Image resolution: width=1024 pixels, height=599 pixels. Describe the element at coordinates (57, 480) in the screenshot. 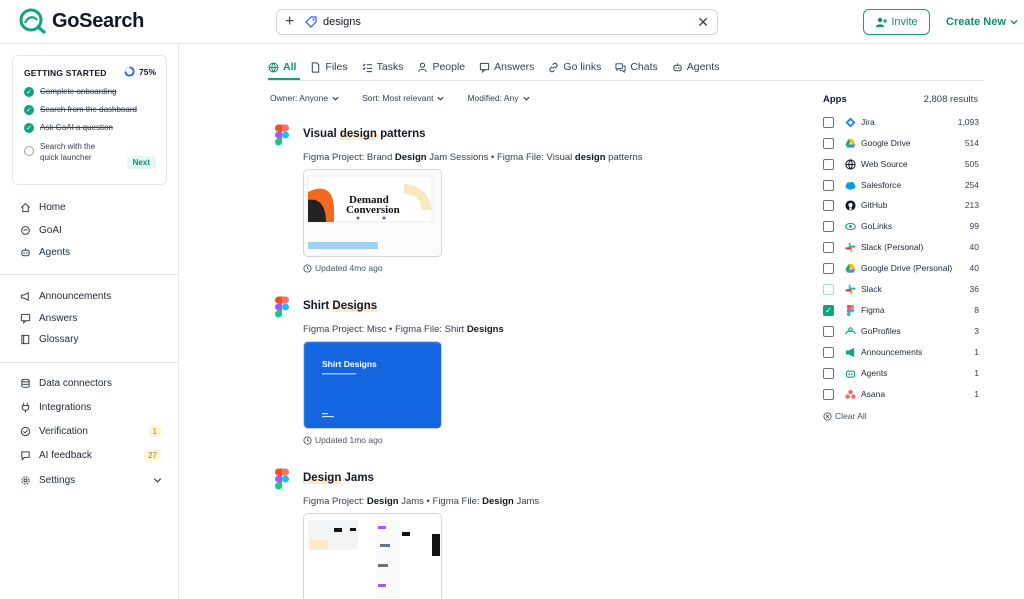

I see `sidebar-item-label: Settings` at that location.